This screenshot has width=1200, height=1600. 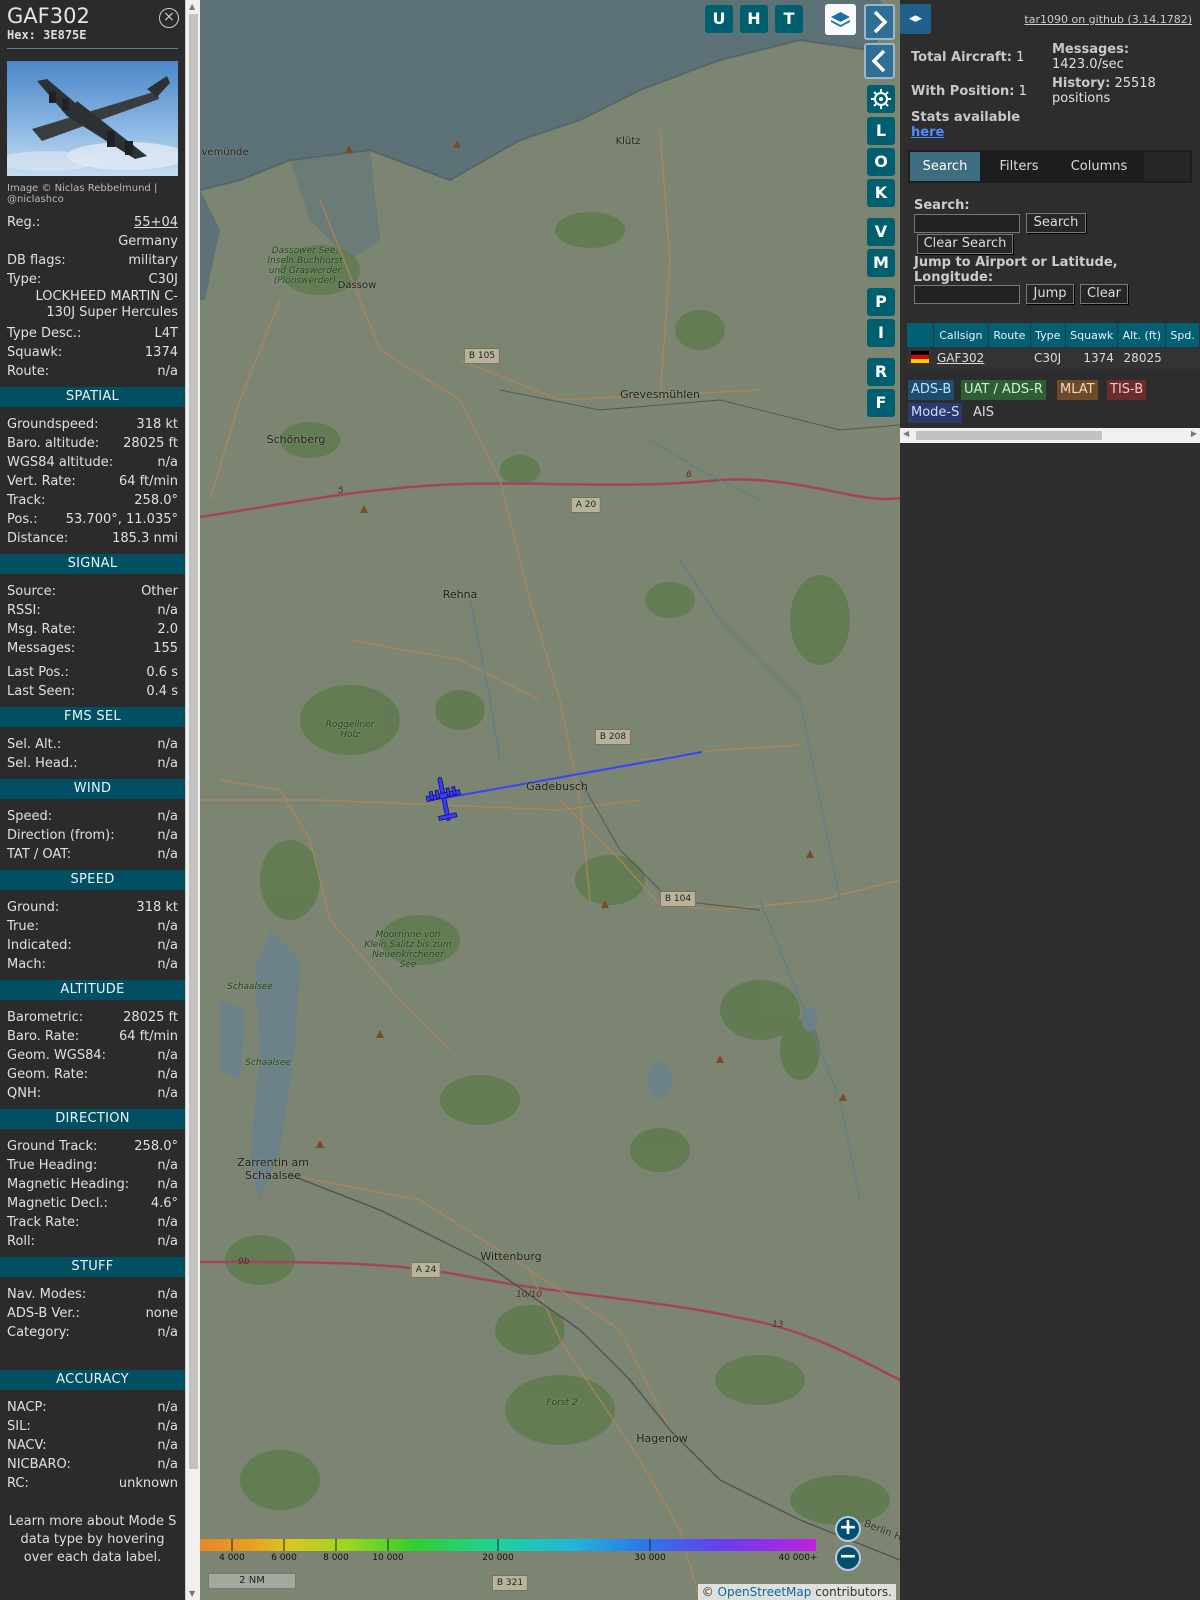 I want to click on jump-button: Jump, so click(x=1050, y=294).